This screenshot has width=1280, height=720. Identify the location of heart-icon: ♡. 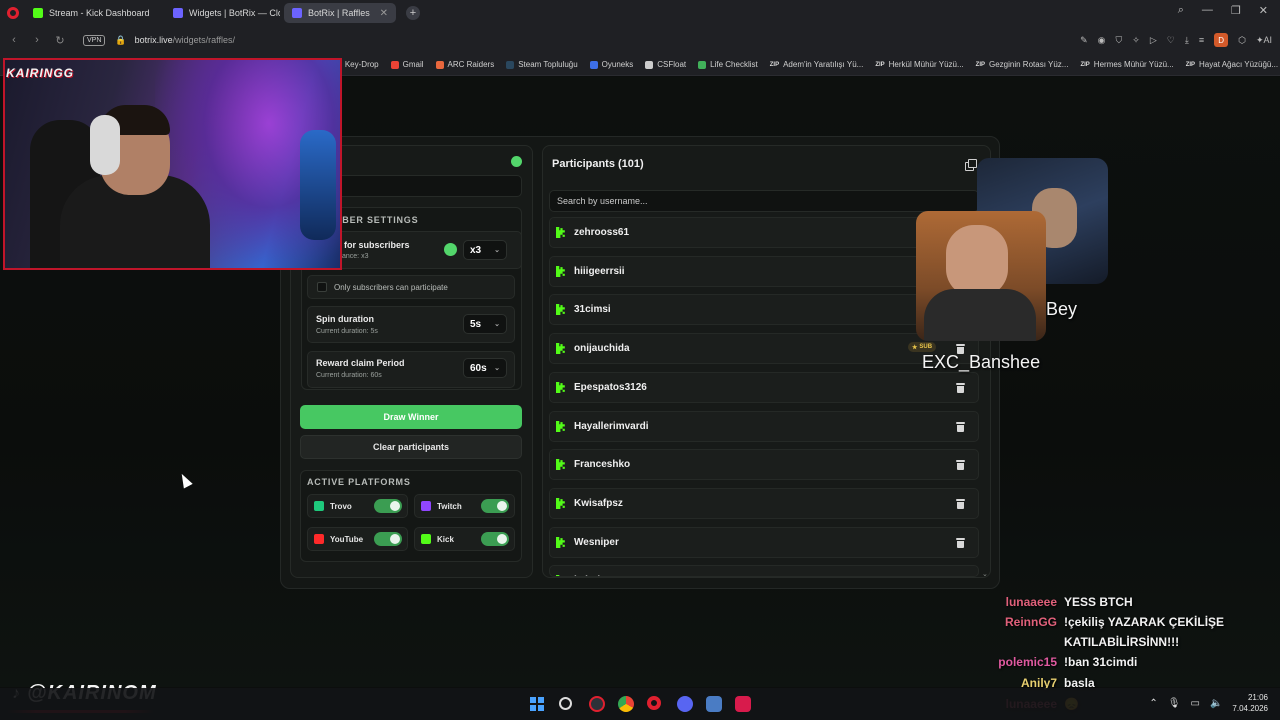
(1171, 40).